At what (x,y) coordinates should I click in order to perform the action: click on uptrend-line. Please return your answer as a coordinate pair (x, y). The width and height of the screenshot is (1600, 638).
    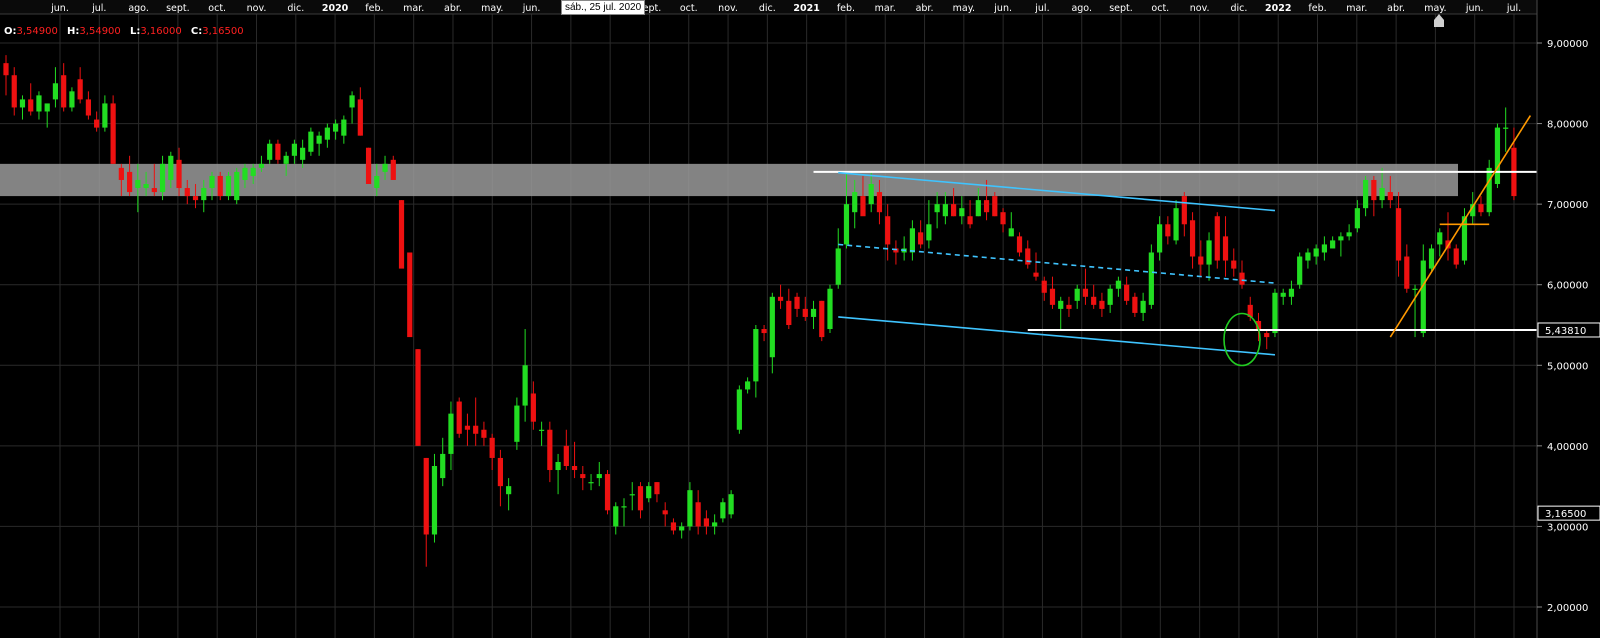
    Looking at the image, I should click on (1460, 226).